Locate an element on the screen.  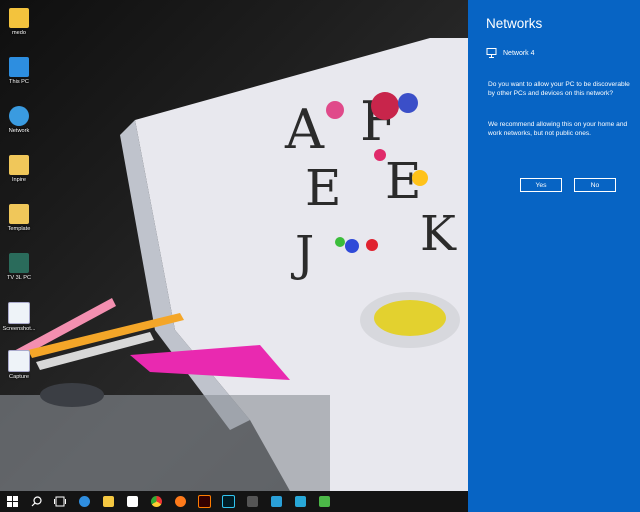
svg-text: E is located at coordinates (323, 188).